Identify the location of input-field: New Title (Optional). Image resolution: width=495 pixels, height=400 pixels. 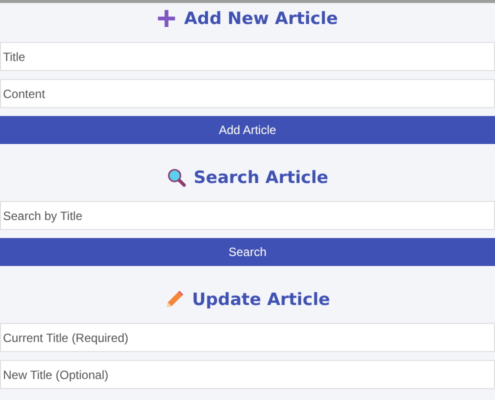
(247, 374).